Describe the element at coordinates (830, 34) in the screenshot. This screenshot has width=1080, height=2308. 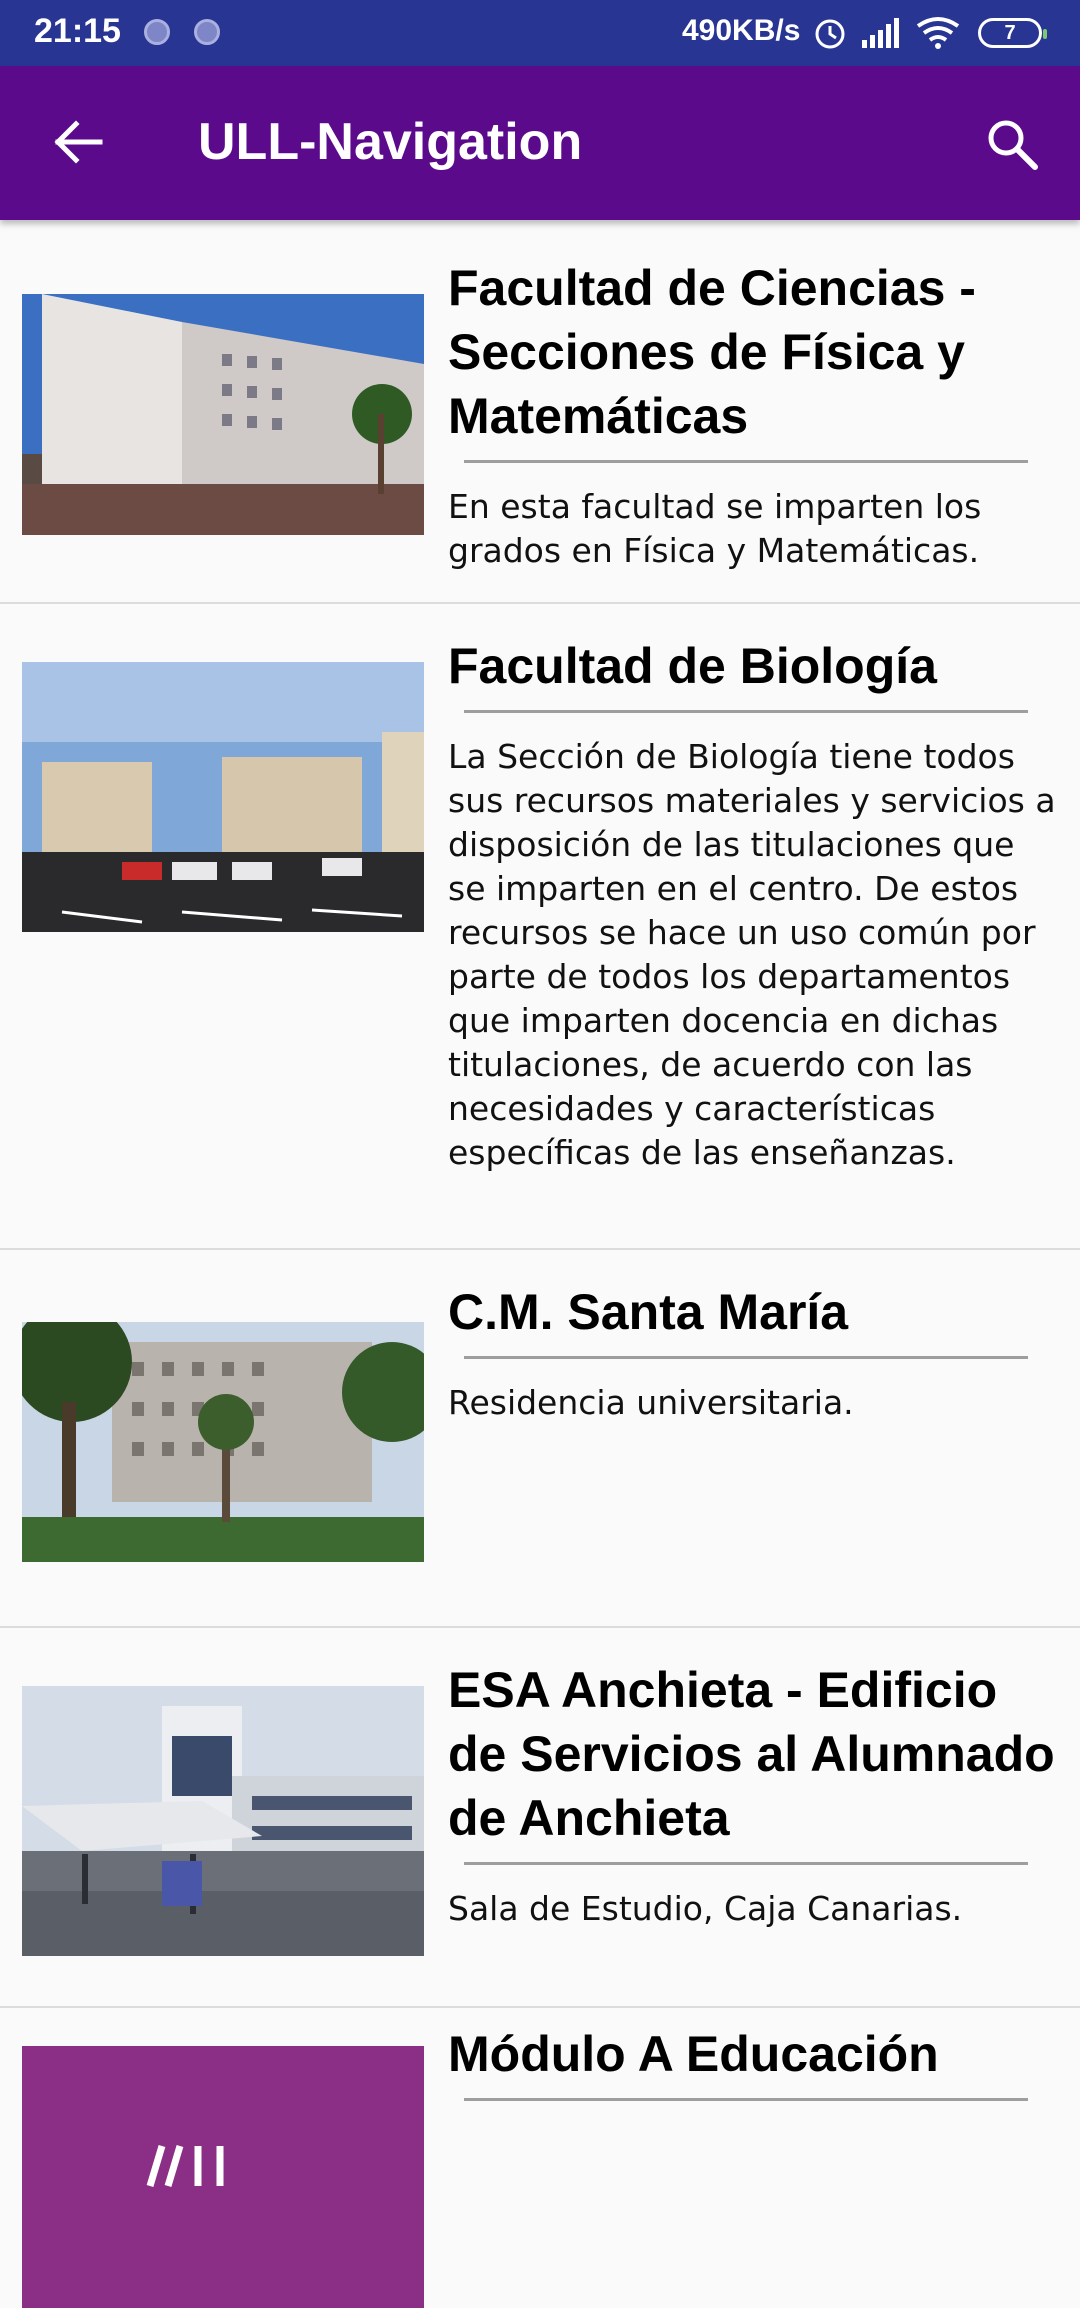
I see `alarm-icon` at that location.